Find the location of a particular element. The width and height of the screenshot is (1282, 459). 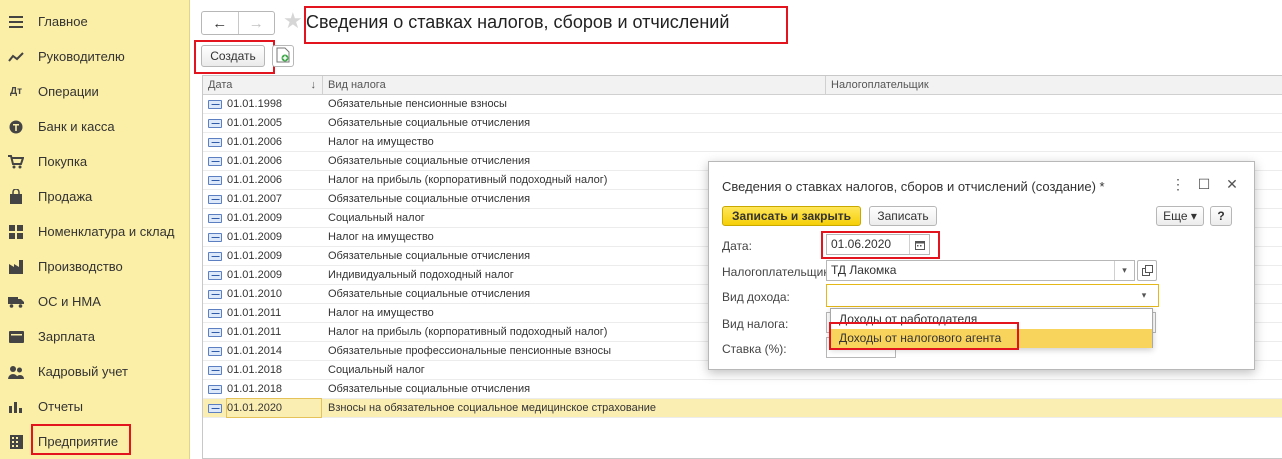

more-button: Еще ▾ is located at coordinates (1180, 216).